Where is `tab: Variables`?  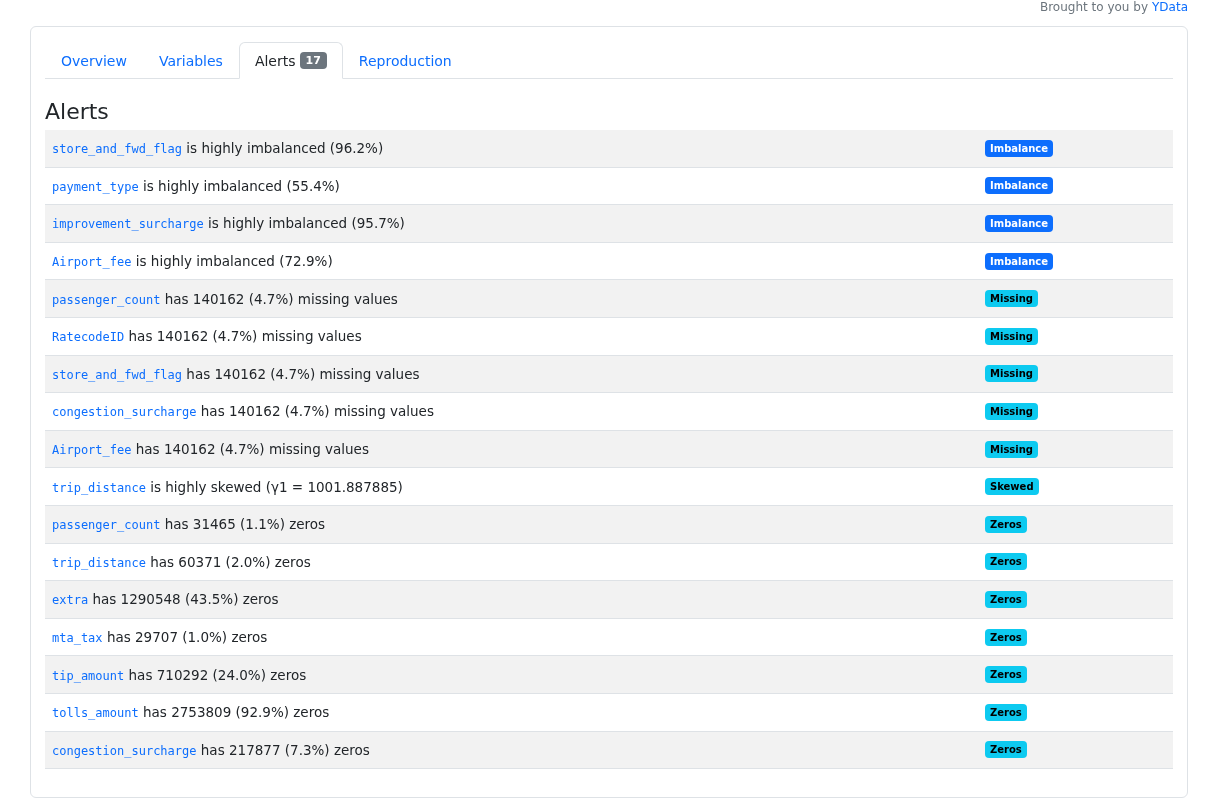
tab: Variables is located at coordinates (190, 60).